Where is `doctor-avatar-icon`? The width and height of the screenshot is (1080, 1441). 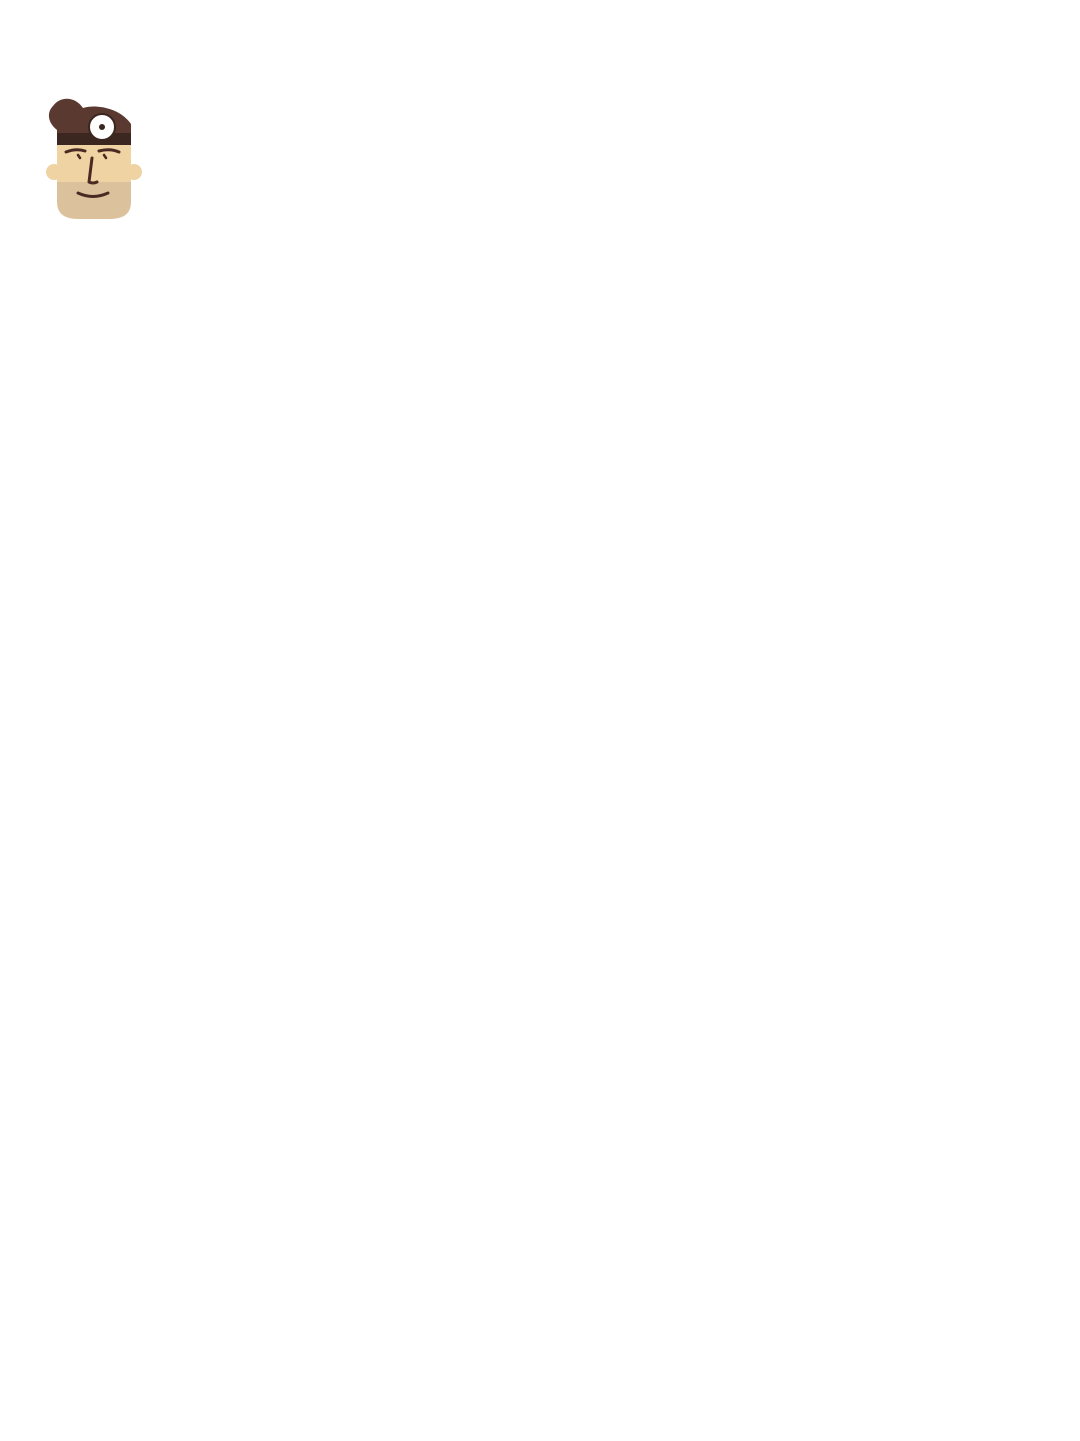
doctor-avatar-icon is located at coordinates (94, 158).